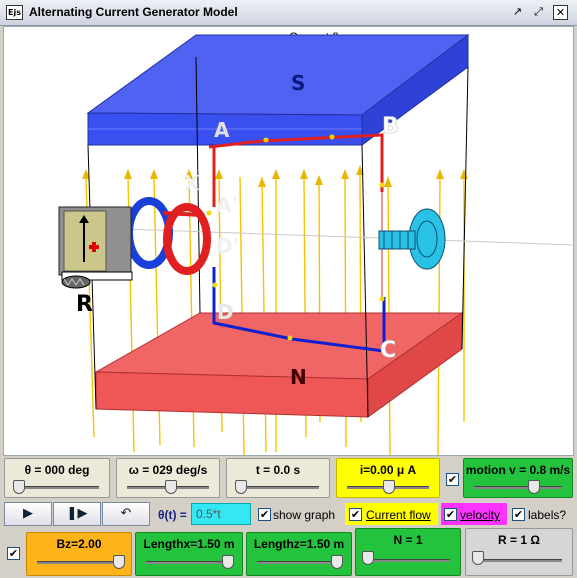 The height and width of the screenshot is (578, 577). Describe the element at coordinates (95, 243) in the screenshot. I see `galvanometer` at that location.